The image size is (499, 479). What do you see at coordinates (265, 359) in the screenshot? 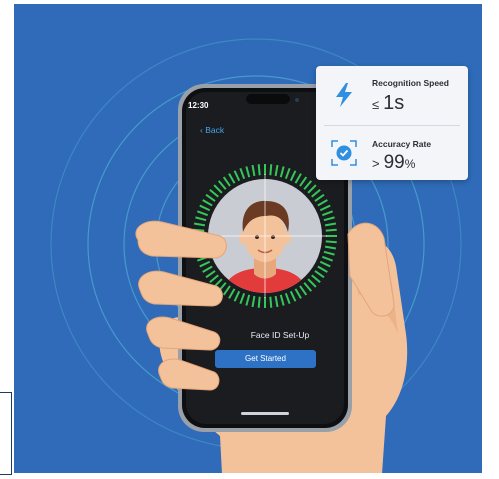
I see `get-started-button: Get Started` at bounding box center [265, 359].